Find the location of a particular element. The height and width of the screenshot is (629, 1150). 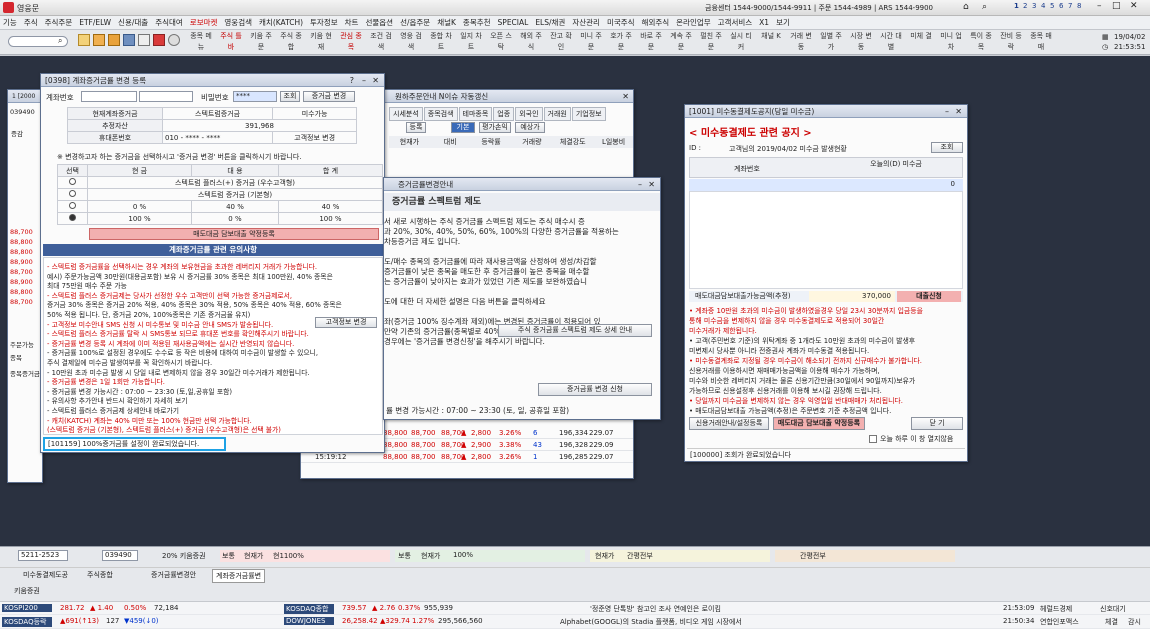

stock-tab: 외국인 is located at coordinates (529, 114).